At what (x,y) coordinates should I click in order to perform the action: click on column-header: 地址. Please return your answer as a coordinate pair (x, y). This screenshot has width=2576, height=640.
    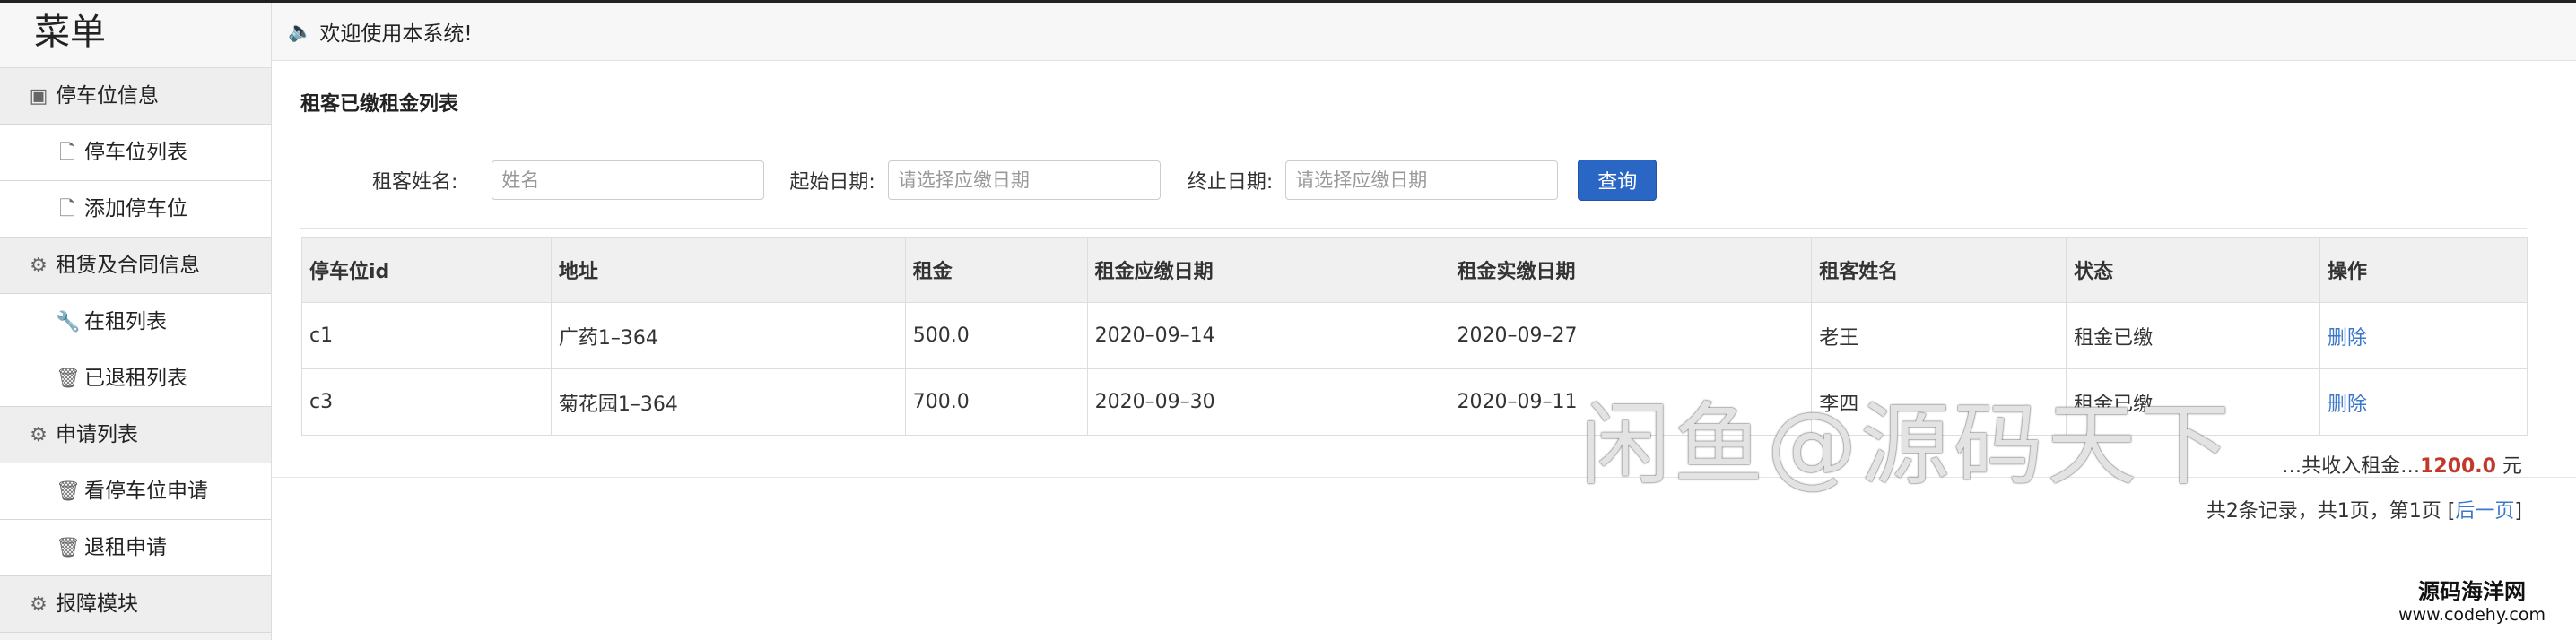
    Looking at the image, I should click on (728, 270).